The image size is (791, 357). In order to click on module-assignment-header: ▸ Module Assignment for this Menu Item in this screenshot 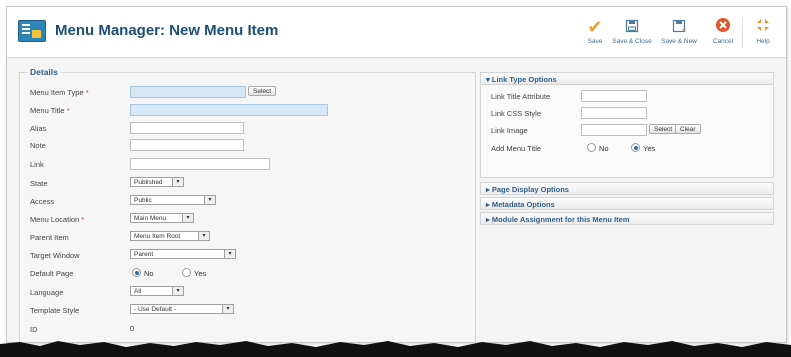, I will do `click(627, 218)`.